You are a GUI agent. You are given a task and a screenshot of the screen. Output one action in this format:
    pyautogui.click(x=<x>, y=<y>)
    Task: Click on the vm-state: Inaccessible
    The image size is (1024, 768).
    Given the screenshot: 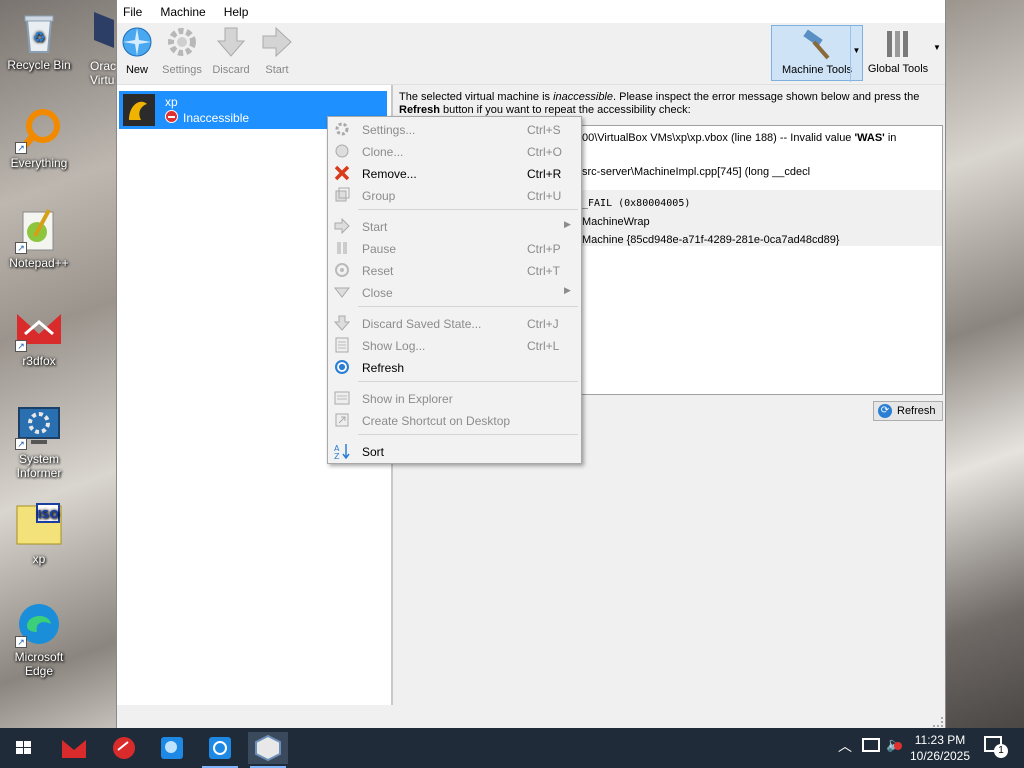 What is the action you would take?
    pyautogui.click(x=216, y=118)
    